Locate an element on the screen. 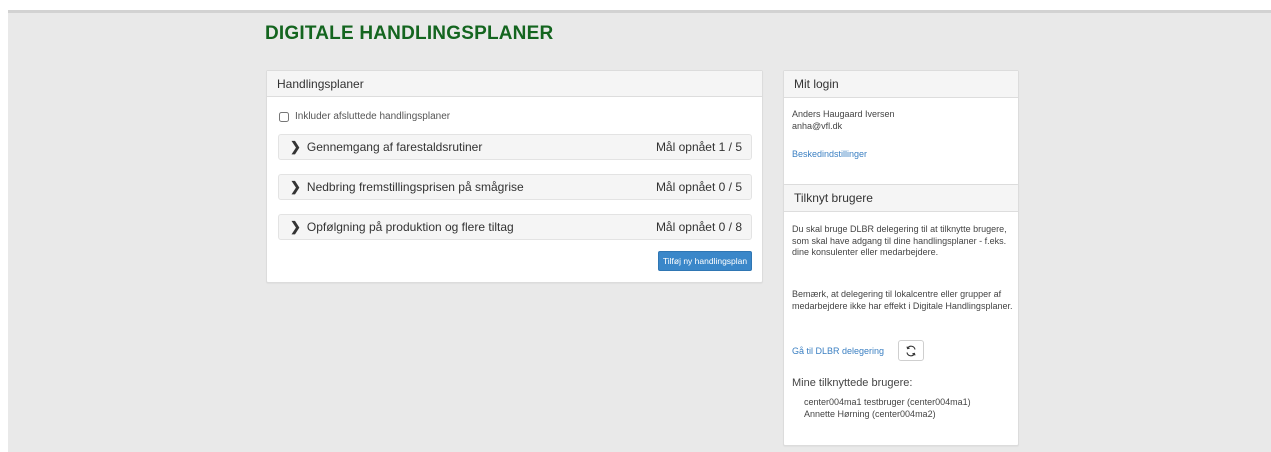 The image size is (1271, 452). plans-panel-heading: Handlingsplaner is located at coordinates (514, 84).